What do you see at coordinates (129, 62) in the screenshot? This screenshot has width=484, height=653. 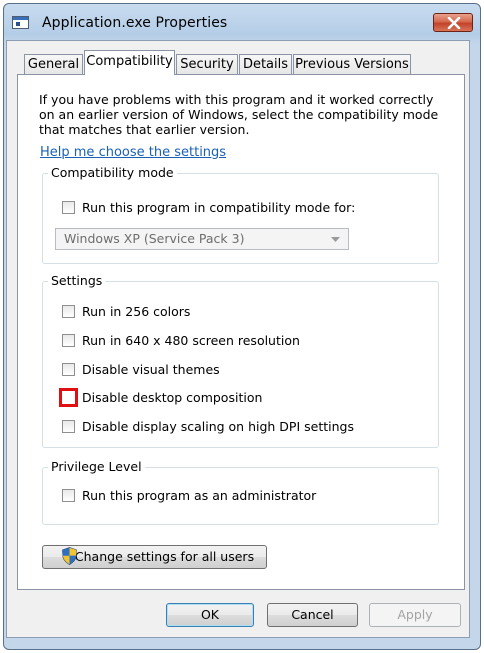 I see `tab-compatibility: Compatibility` at bounding box center [129, 62].